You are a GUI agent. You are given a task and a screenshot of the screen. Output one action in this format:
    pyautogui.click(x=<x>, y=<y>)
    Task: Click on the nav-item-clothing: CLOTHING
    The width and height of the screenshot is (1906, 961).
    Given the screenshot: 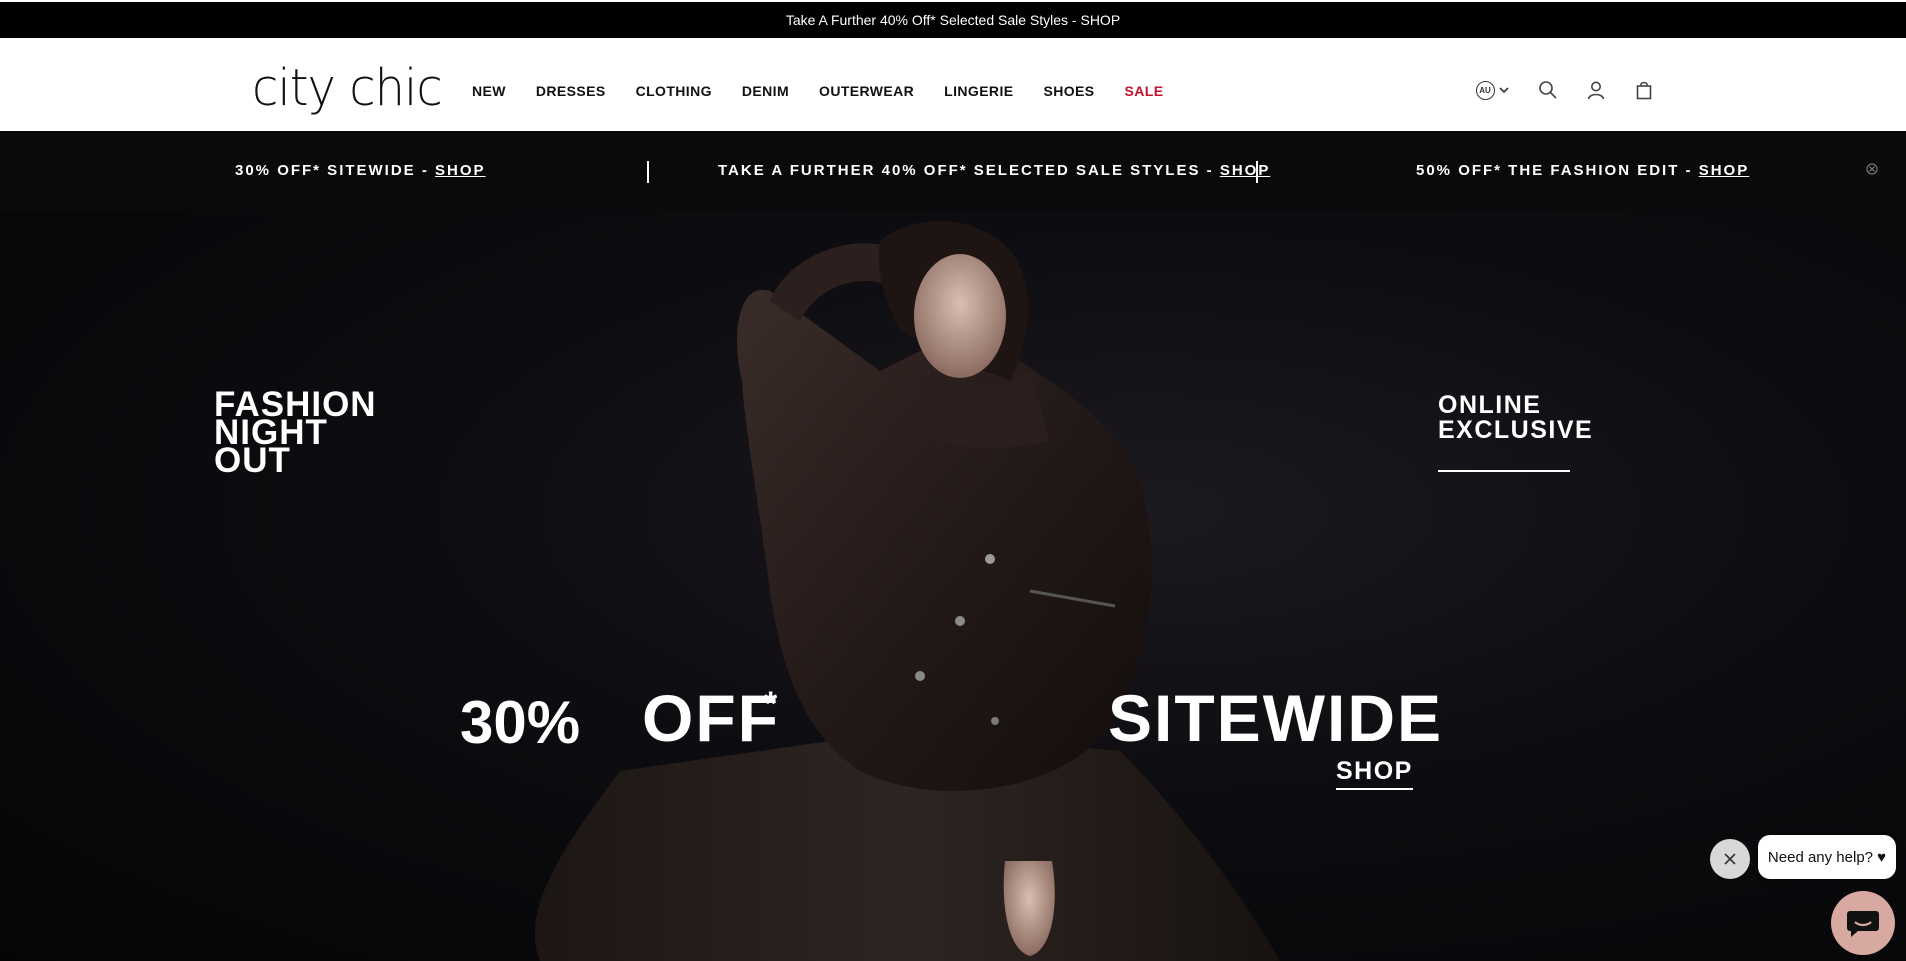 What is the action you would take?
    pyautogui.click(x=674, y=91)
    